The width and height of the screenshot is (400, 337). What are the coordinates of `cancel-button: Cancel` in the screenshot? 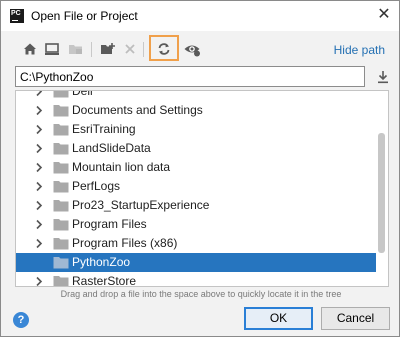 It's located at (355, 318).